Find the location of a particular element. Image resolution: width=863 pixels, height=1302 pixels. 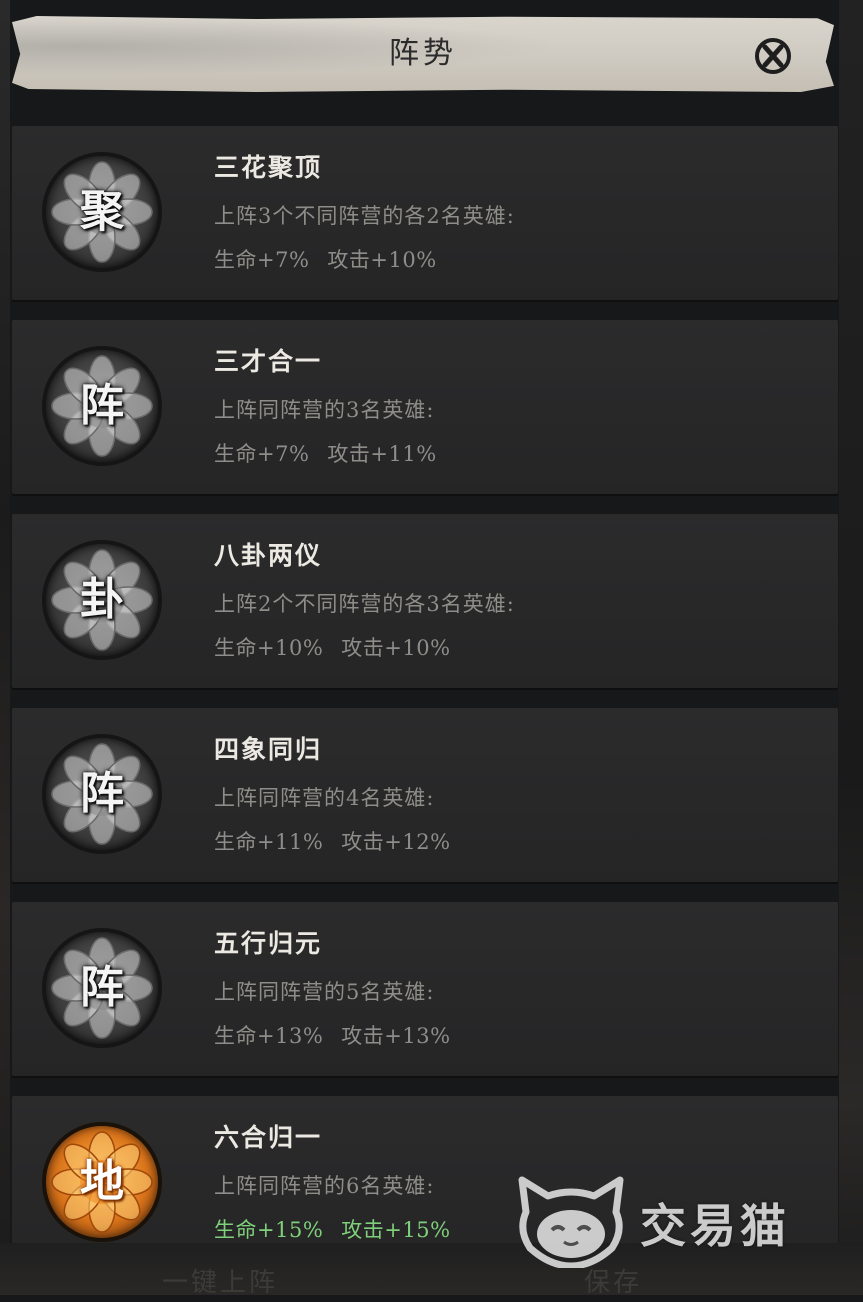

formation-stats: 生命+13% 攻击+13% is located at coordinates (341, 1035).